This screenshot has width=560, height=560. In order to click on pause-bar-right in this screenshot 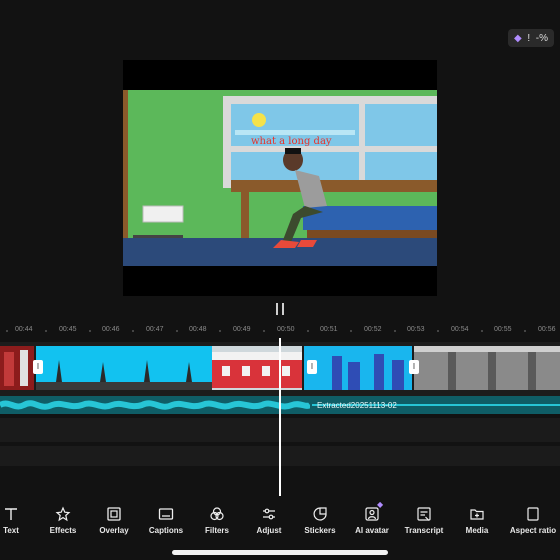, I will do `click(283, 309)`.